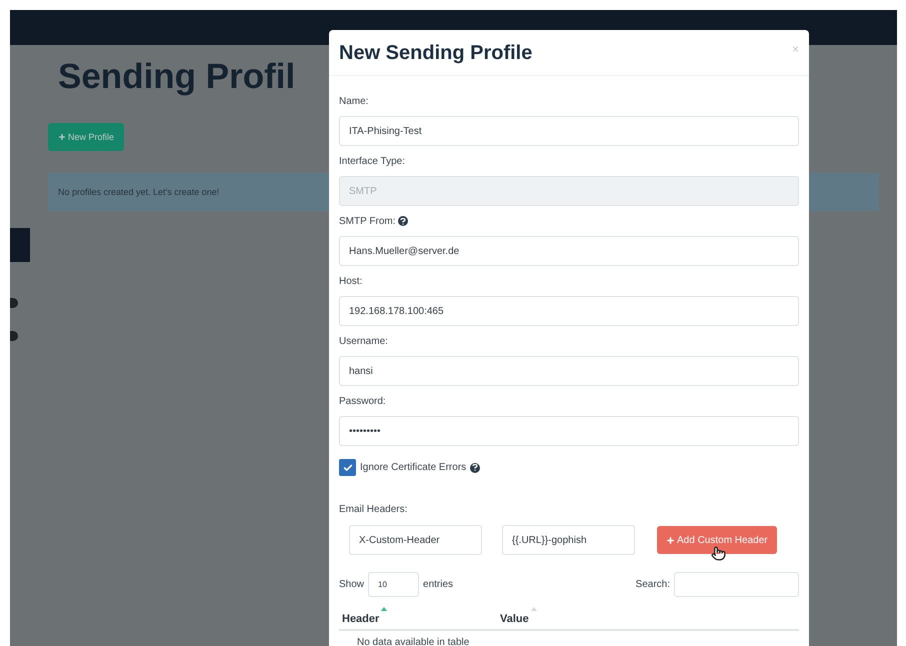 The height and width of the screenshot is (646, 906). I want to click on empty-table-message: No data available in table, so click(413, 641).